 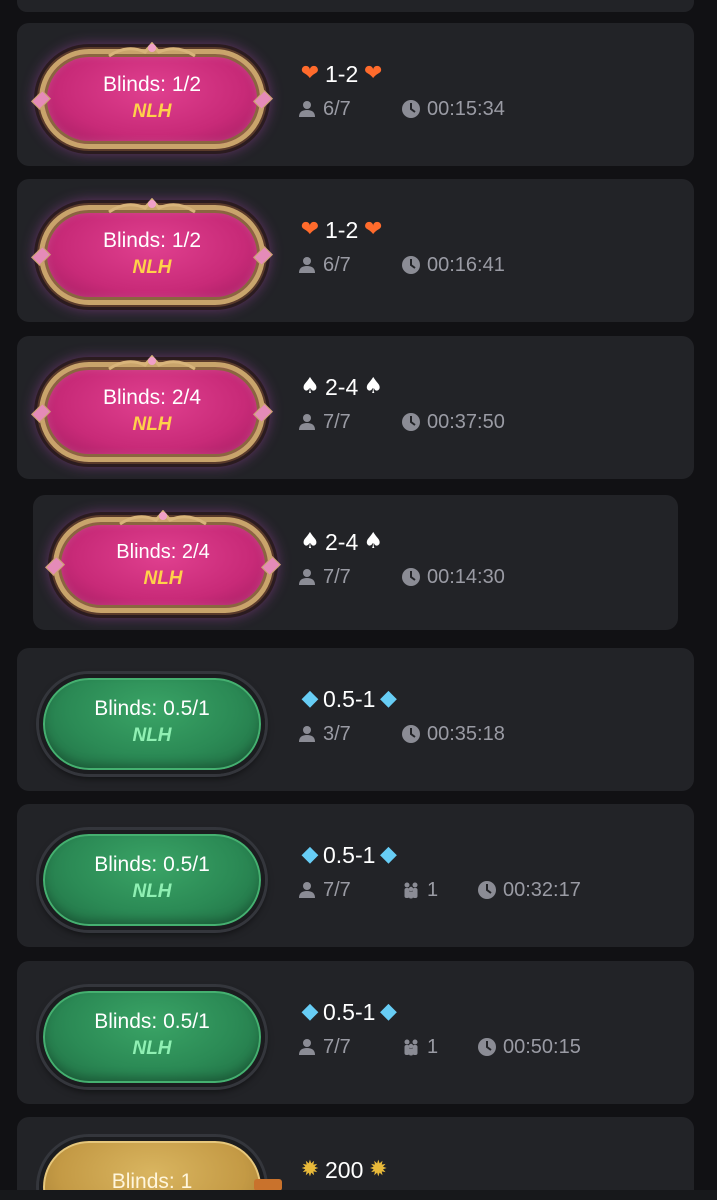 I want to click on table-card: Blinds: 2/4 NLH ♠ 2-4 ♠ 7/7 00:37:50, so click(x=355, y=407).